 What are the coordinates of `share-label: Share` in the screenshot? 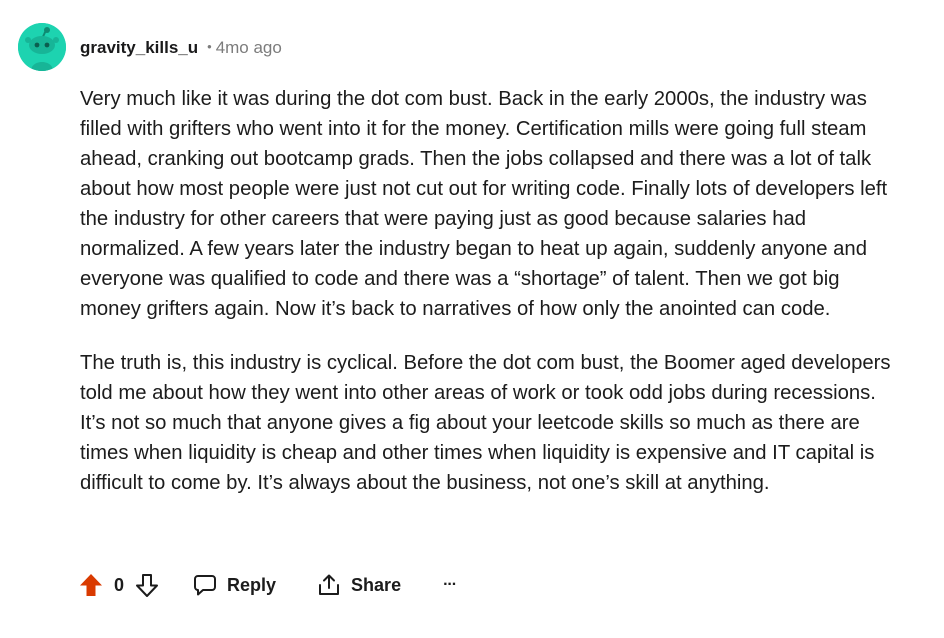 It's located at (376, 584).